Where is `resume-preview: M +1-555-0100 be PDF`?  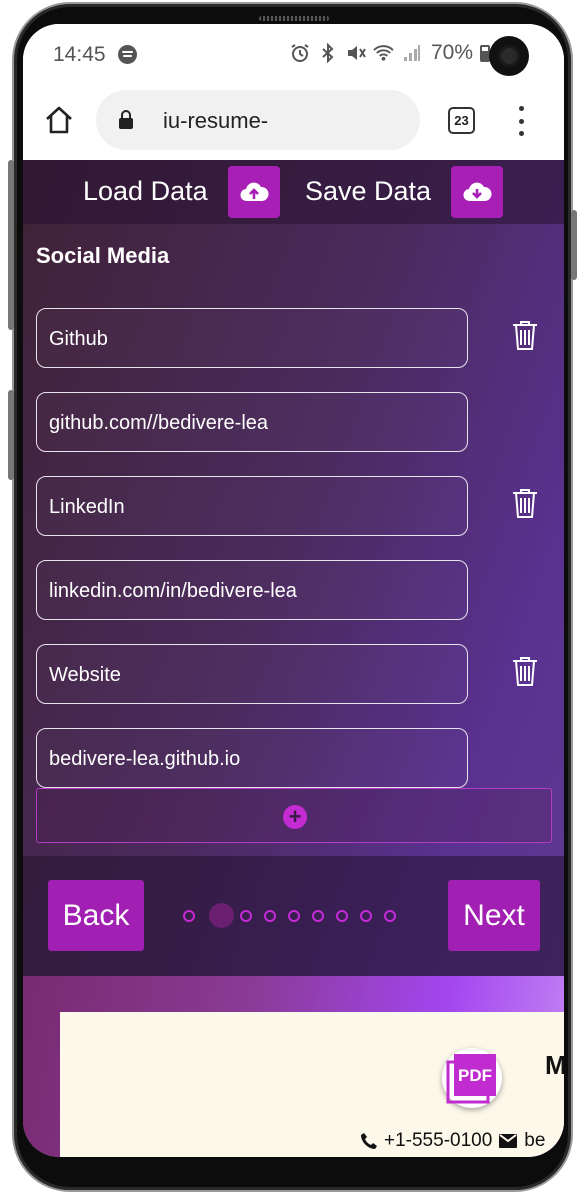
resume-preview: M +1-555-0100 be PDF is located at coordinates (293, 1066).